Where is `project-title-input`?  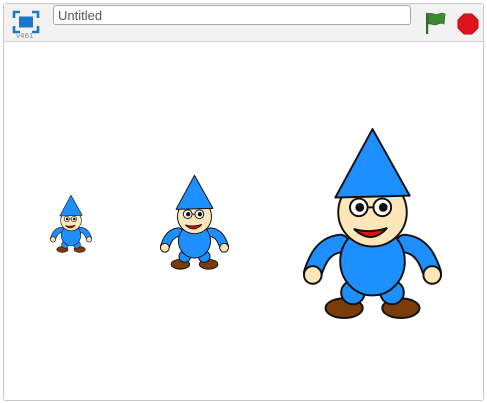 project-title-input is located at coordinates (232, 15).